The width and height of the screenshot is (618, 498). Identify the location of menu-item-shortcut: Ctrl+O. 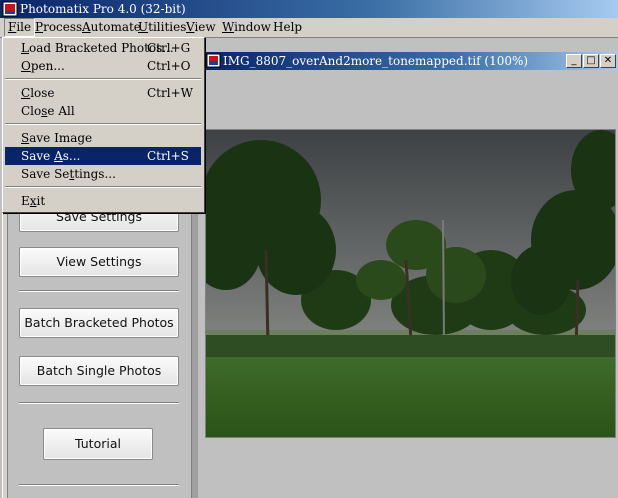
(169, 66).